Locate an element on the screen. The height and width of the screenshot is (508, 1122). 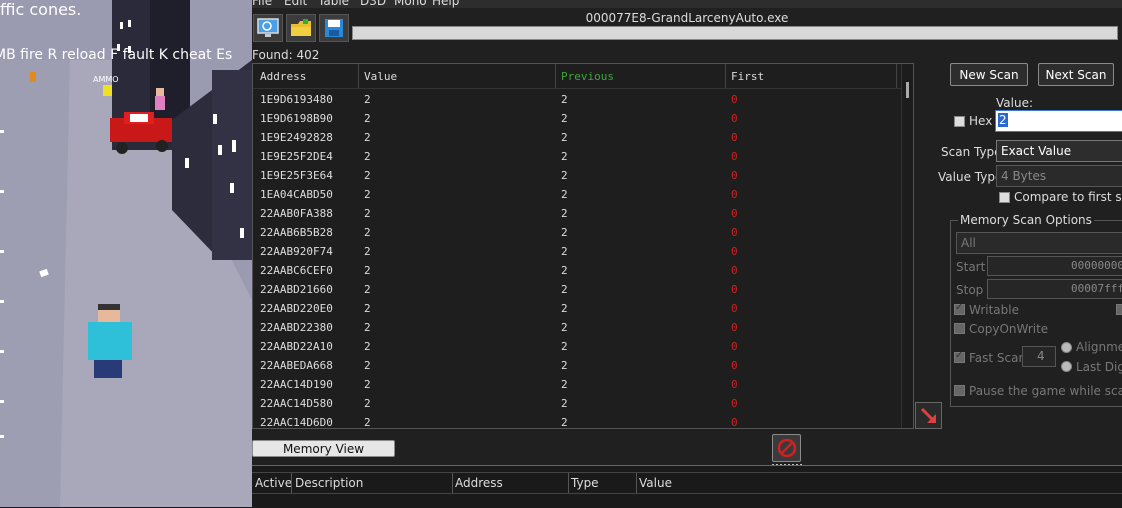
col-description-header: Description is located at coordinates (329, 483).